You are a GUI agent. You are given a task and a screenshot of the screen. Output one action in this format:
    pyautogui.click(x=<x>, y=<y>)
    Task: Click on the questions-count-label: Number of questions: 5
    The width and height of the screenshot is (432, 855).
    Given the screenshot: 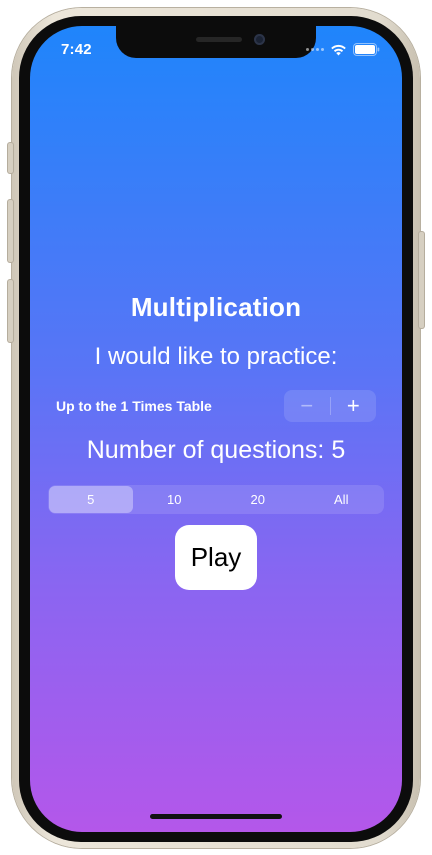 What is the action you would take?
    pyautogui.click(x=216, y=450)
    